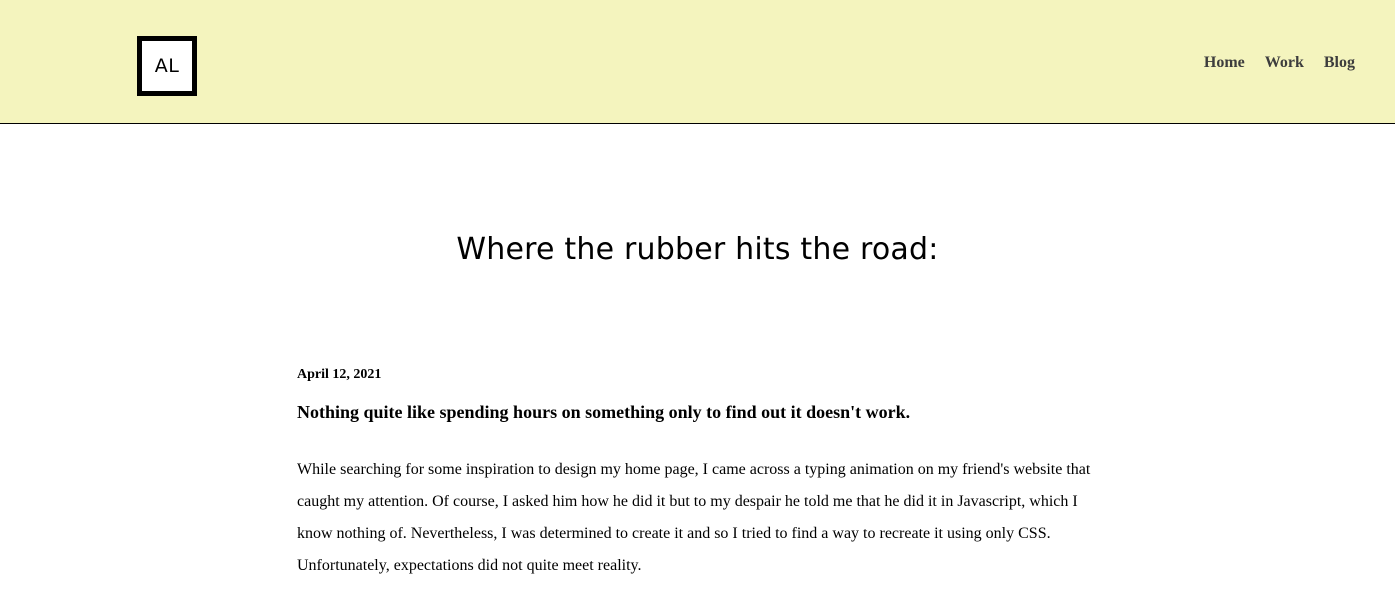 The image size is (1395, 599). What do you see at coordinates (339, 374) in the screenshot?
I see `post-date: April 12, 2021` at bounding box center [339, 374].